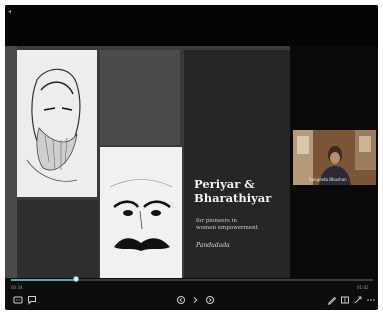  What do you see at coordinates (43, 280) in the screenshot?
I see `progress-fill` at bounding box center [43, 280].